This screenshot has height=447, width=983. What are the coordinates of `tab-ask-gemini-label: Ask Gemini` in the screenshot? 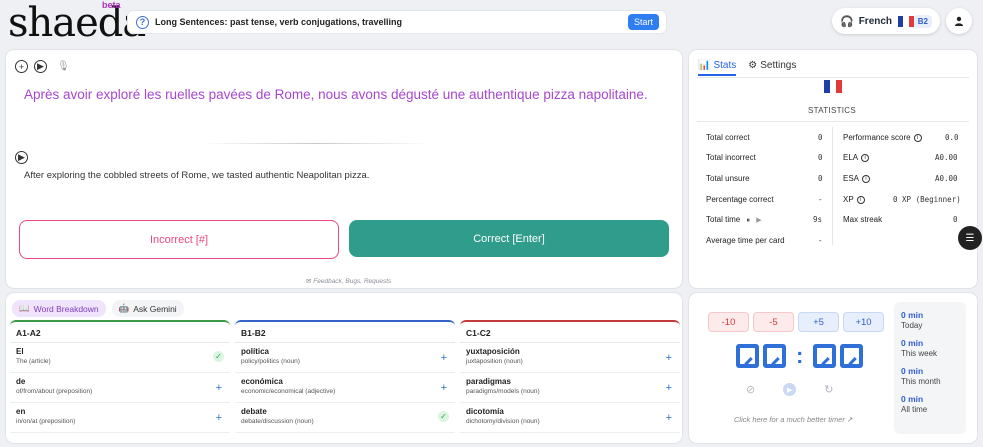 It's located at (155, 308).